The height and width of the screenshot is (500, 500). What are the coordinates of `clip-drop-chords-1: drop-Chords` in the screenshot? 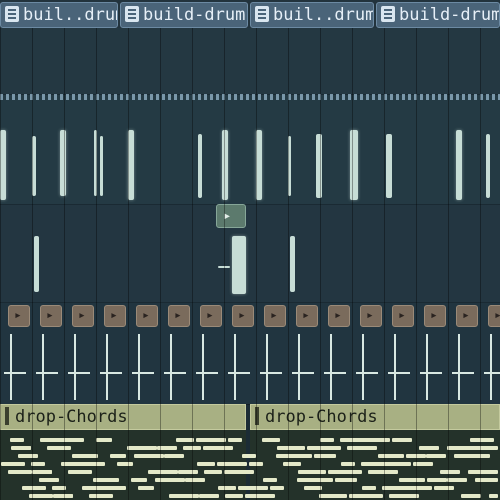 It's located at (123, 417).